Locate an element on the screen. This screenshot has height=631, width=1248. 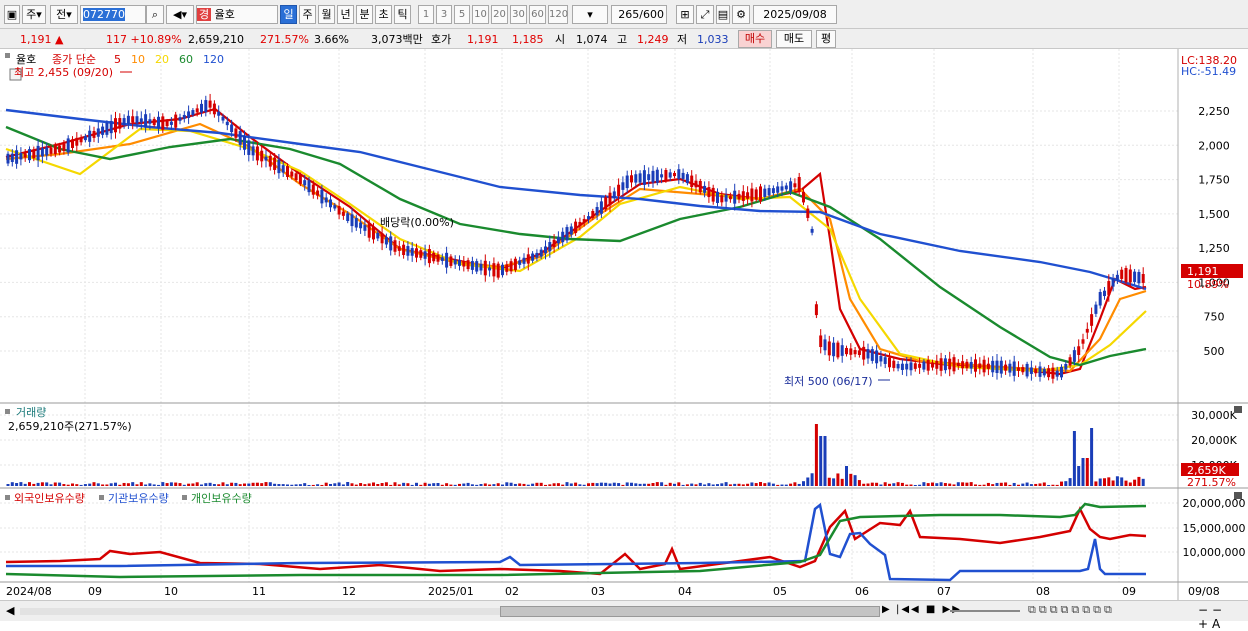
scale-icon: ⤢ is located at coordinates (705, 14).